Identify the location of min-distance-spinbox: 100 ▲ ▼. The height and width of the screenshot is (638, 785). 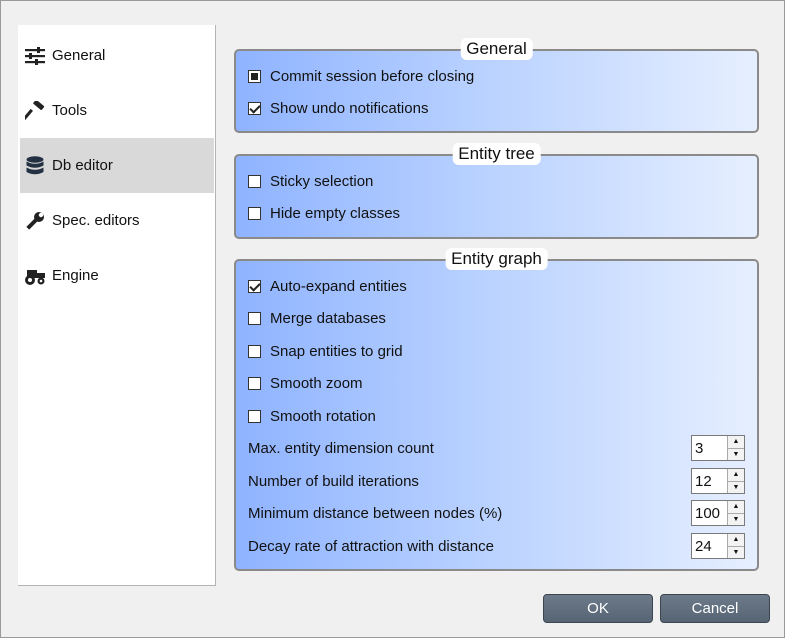
(718, 513).